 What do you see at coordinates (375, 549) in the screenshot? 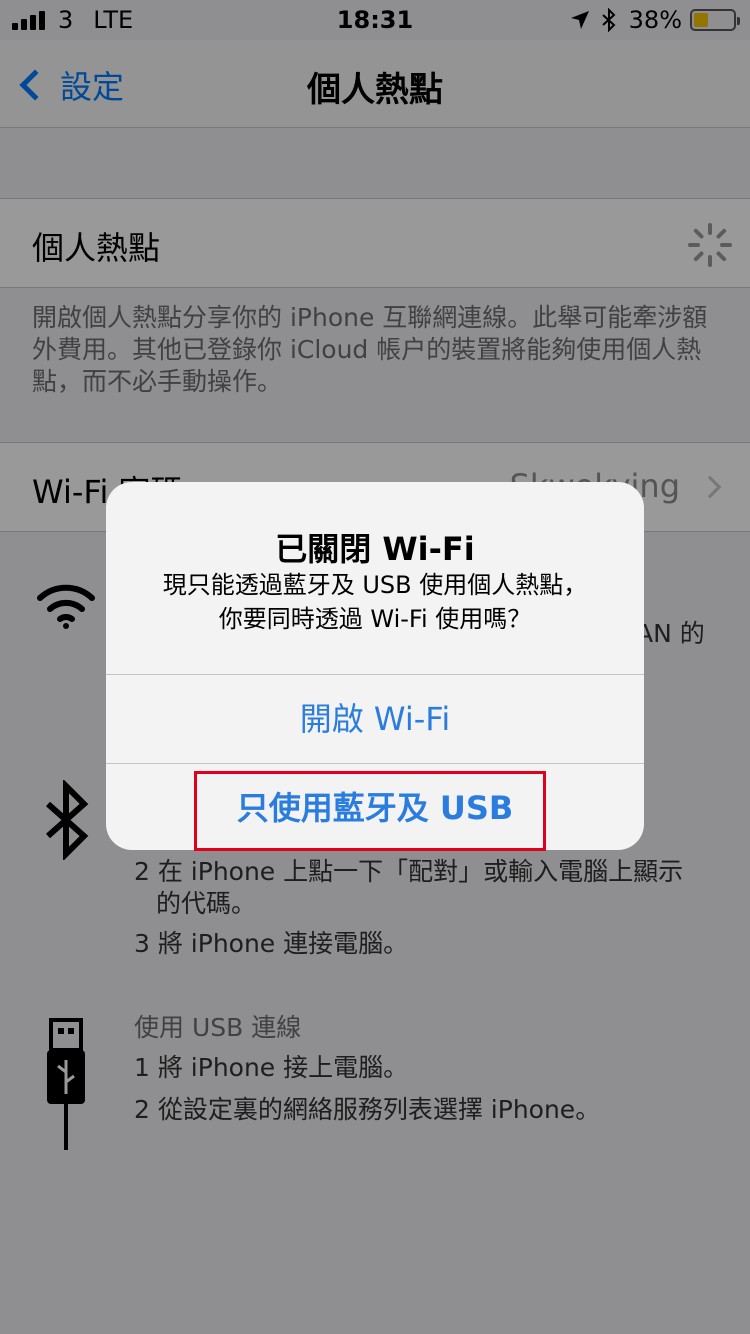
I see `alert-title: 已關閉 Wi-Fi` at bounding box center [375, 549].